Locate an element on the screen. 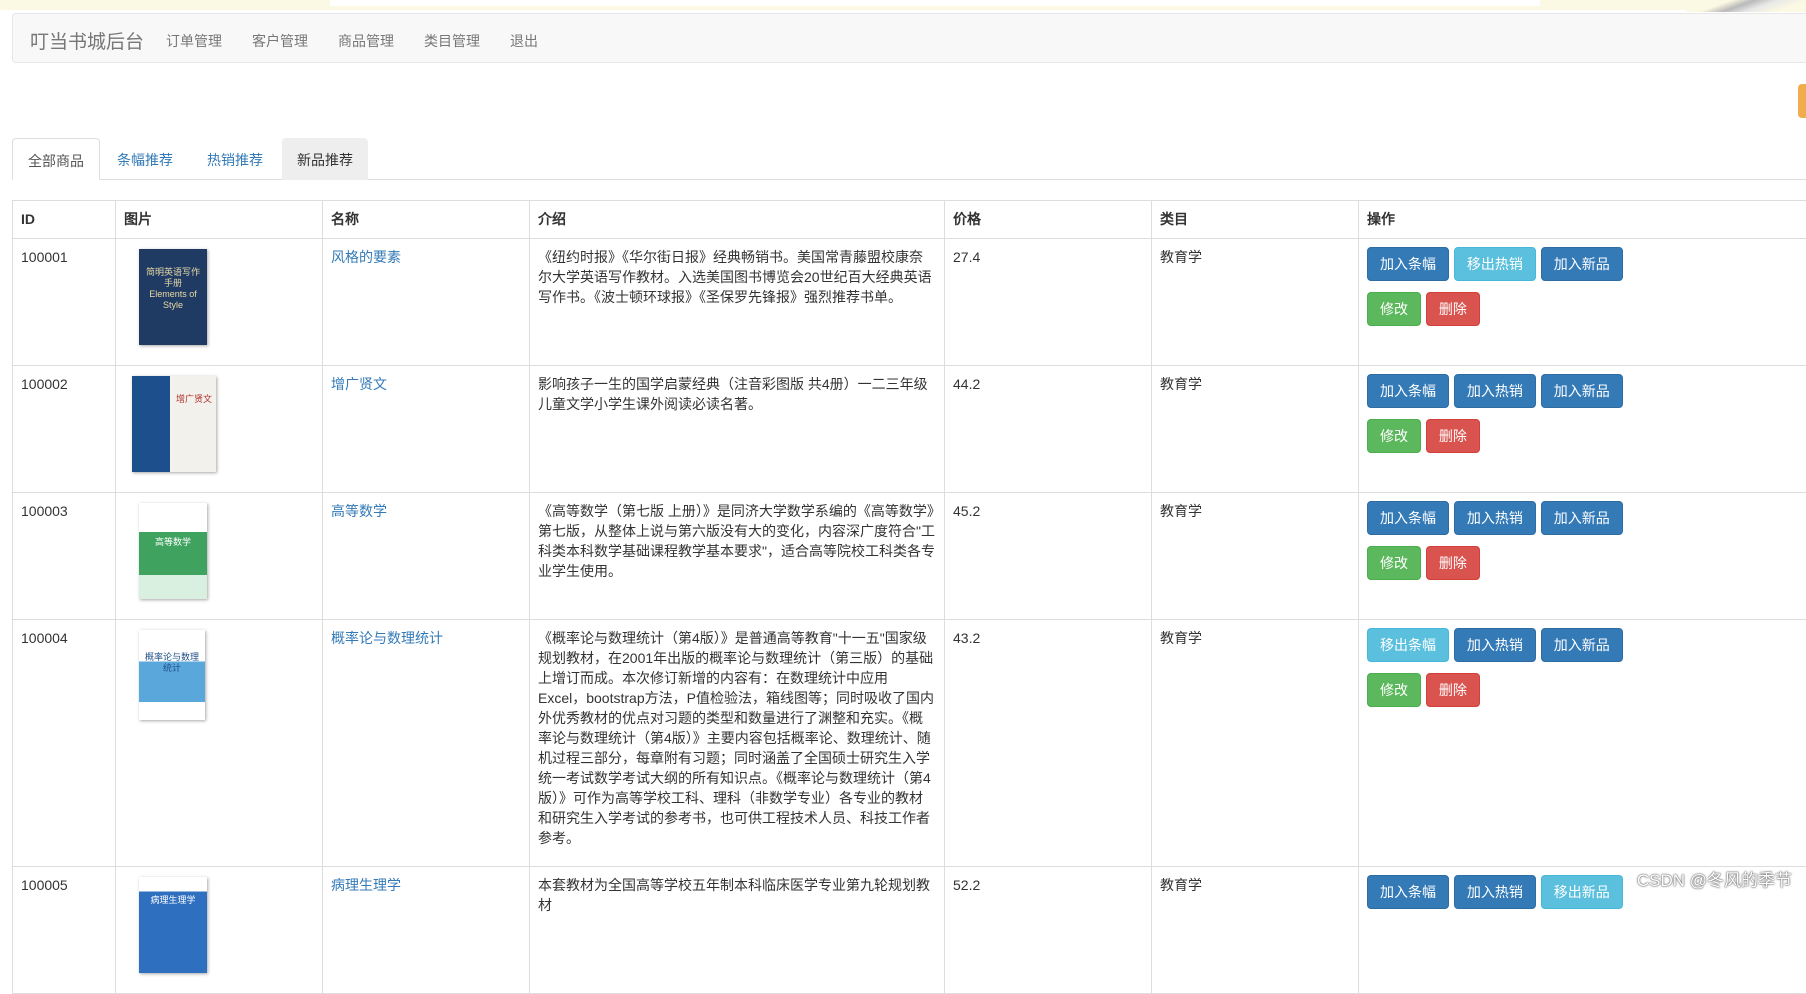  cell-price: 27.4 is located at coordinates (1048, 302).